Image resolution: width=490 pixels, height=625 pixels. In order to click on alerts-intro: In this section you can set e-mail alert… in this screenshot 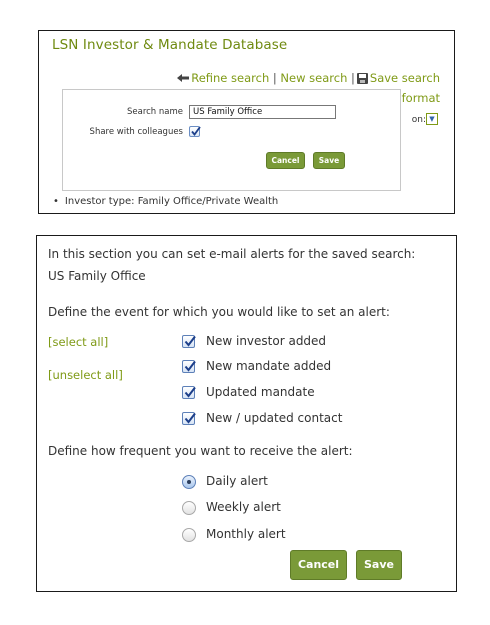, I will do `click(232, 254)`.